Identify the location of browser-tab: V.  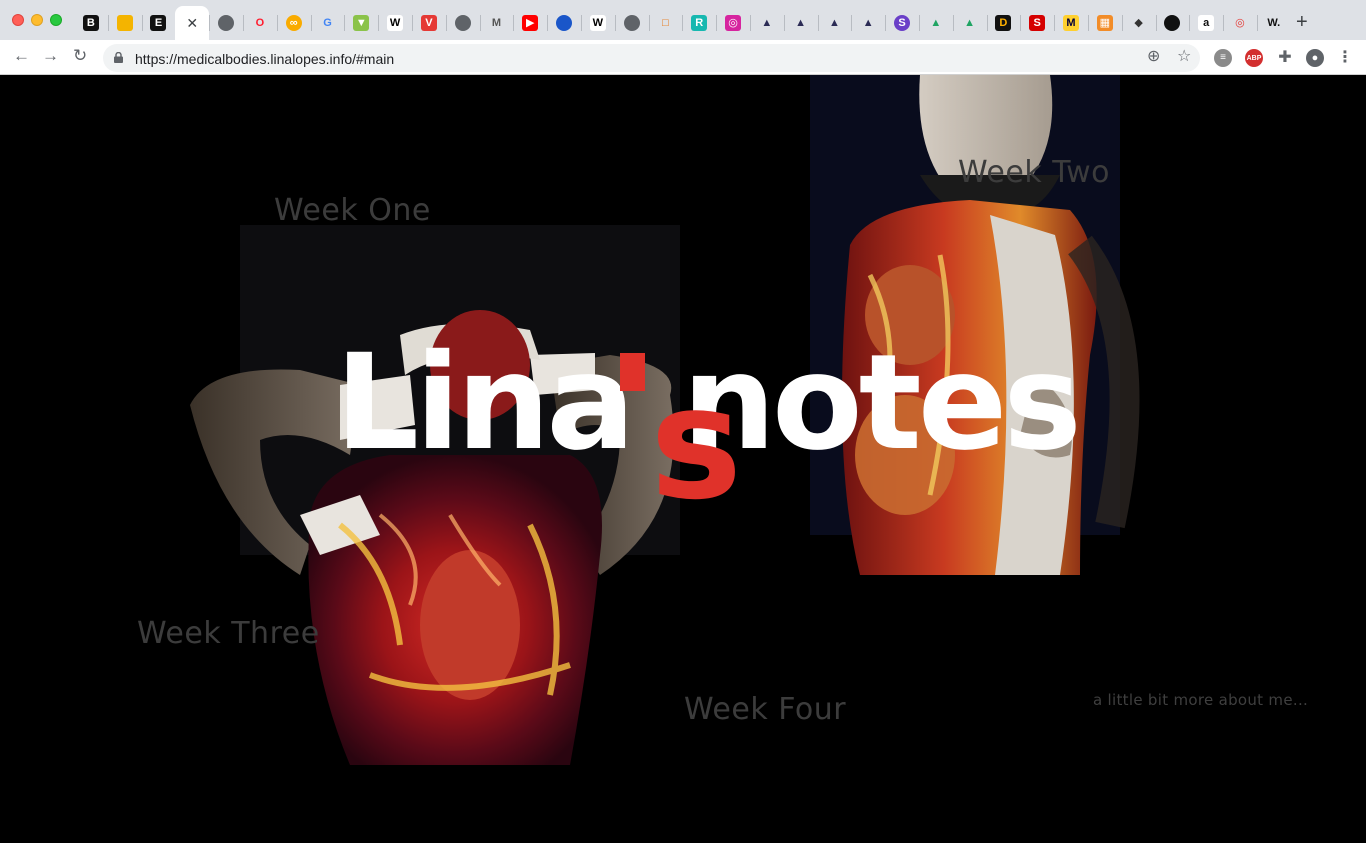
(428, 23).